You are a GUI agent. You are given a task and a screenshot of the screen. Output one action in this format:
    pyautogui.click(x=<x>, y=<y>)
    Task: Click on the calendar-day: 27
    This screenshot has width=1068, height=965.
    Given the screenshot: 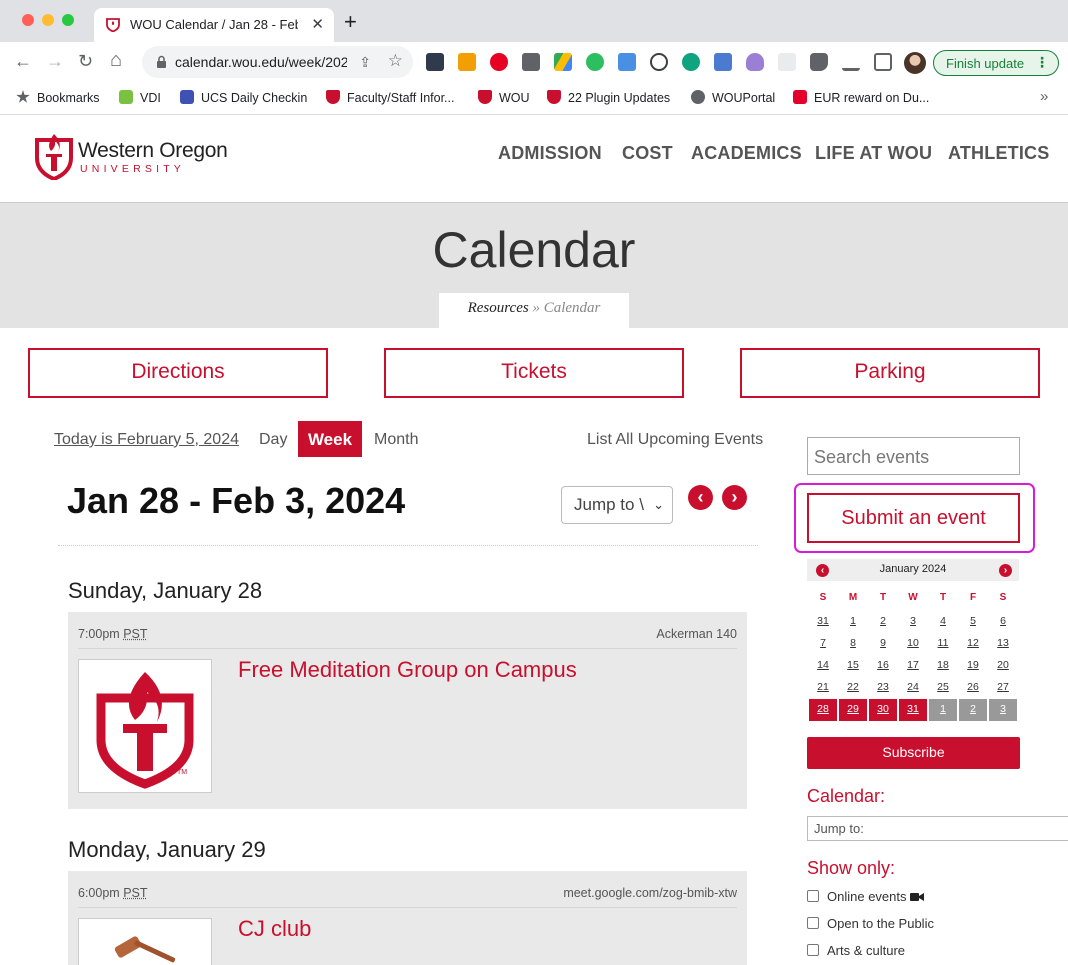 What is the action you would take?
    pyautogui.click(x=1003, y=688)
    